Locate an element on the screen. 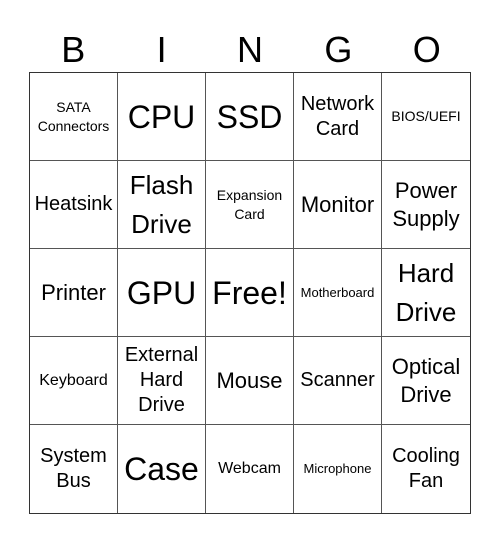 The width and height of the screenshot is (500, 544). bingo-cell-free: Free! is located at coordinates (250, 293).